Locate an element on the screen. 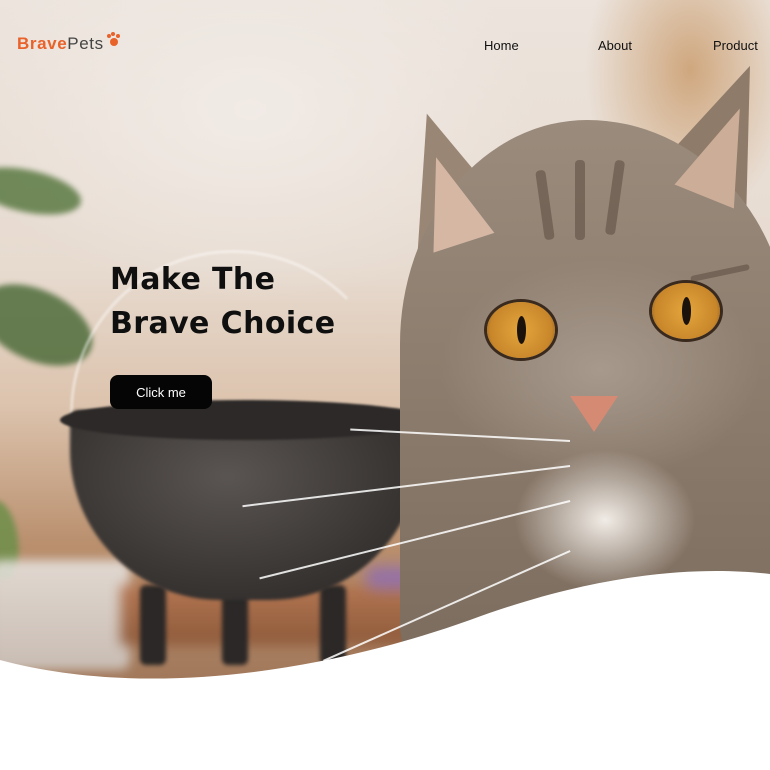  hero-headline: Make The Brave Choice is located at coordinates (222, 302).